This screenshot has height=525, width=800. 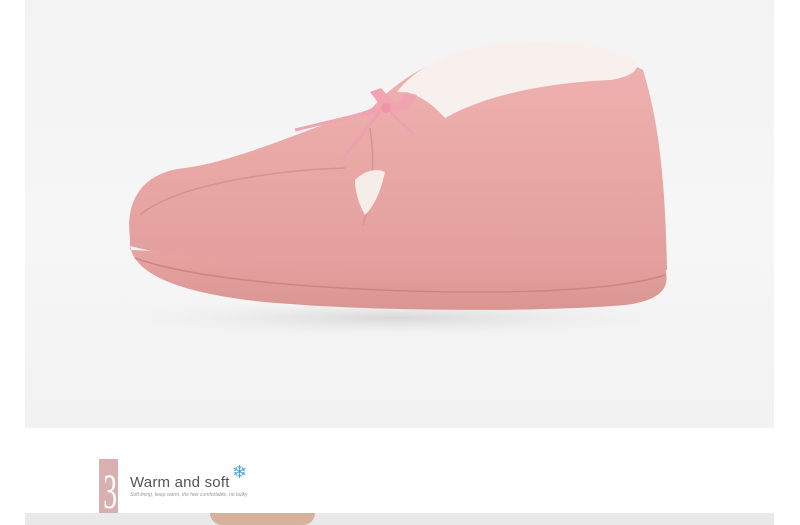 What do you see at coordinates (399, 519) in the screenshot?
I see `next-product-photo` at bounding box center [399, 519].